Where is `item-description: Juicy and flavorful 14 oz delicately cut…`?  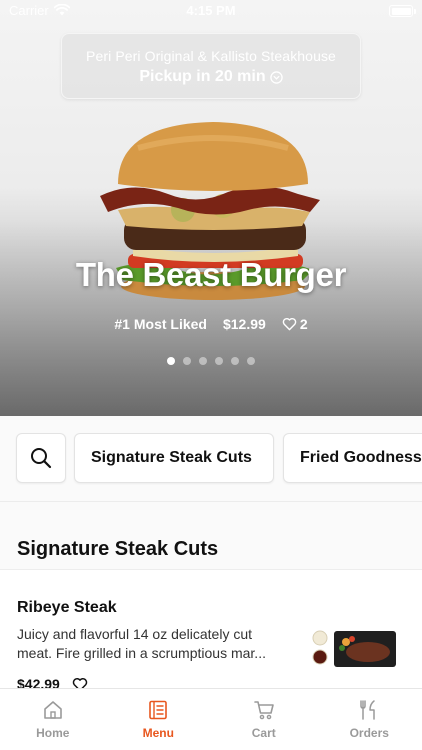
item-description: Juicy and flavorful 14 oz delicately cut… is located at coordinates (141, 643).